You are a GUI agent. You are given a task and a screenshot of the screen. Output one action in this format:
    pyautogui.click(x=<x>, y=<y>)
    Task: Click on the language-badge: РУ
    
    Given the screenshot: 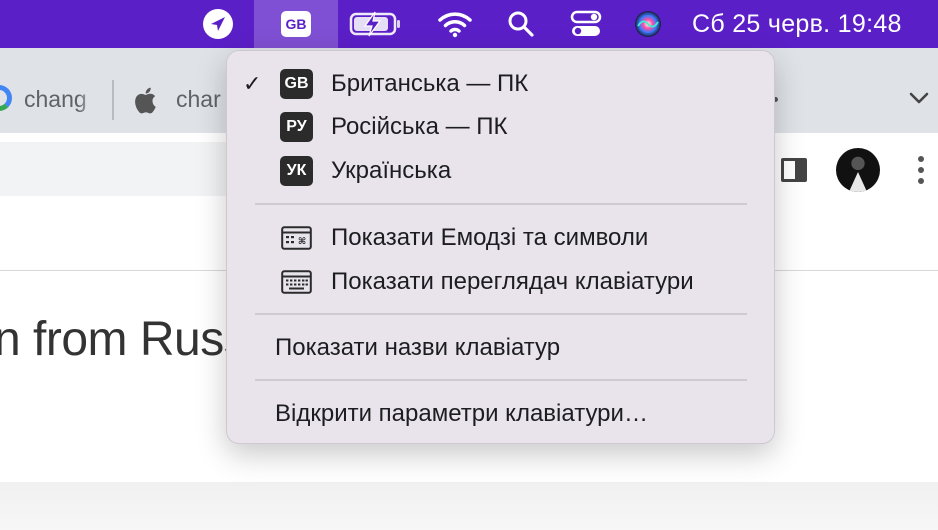 What is the action you would take?
    pyautogui.click(x=296, y=127)
    